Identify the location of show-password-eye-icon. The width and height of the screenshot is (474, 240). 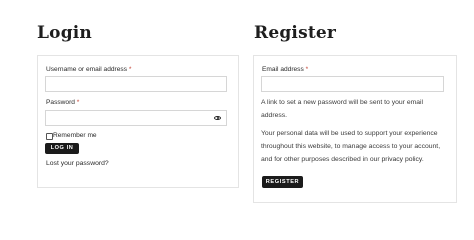
(217, 118).